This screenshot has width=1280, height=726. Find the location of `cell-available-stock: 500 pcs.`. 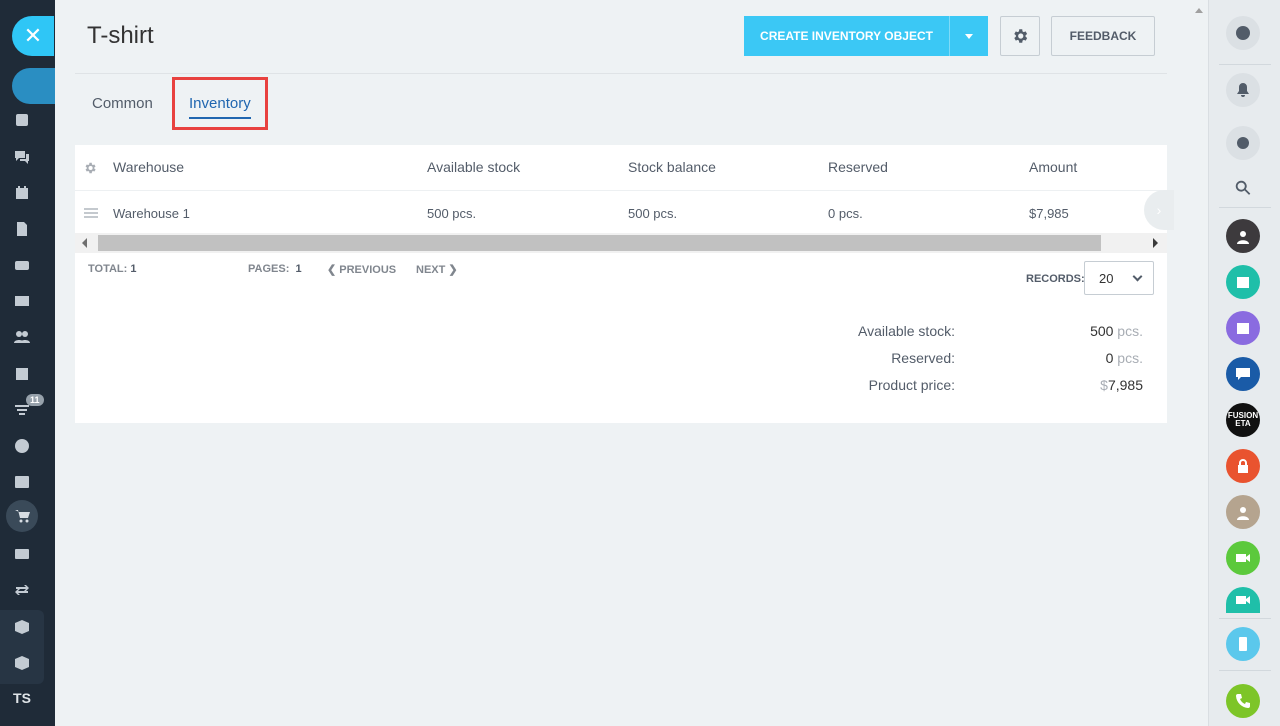

cell-available-stock: 500 pcs. is located at coordinates (452, 213).